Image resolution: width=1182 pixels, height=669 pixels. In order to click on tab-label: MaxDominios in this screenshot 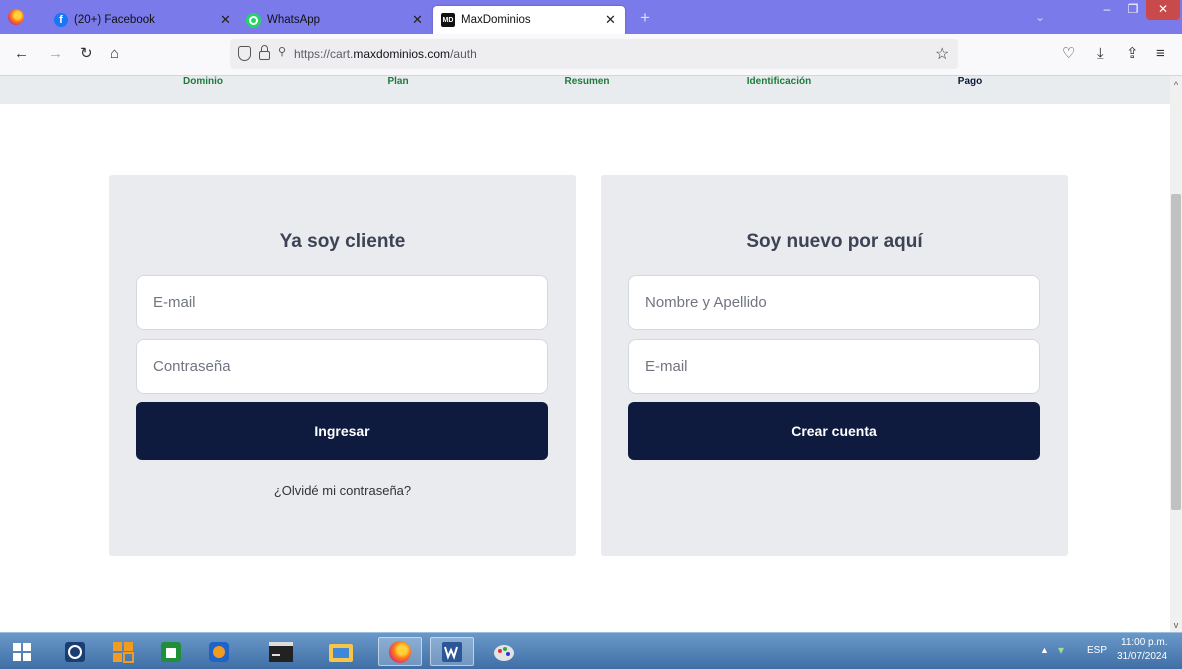, I will do `click(496, 20)`.